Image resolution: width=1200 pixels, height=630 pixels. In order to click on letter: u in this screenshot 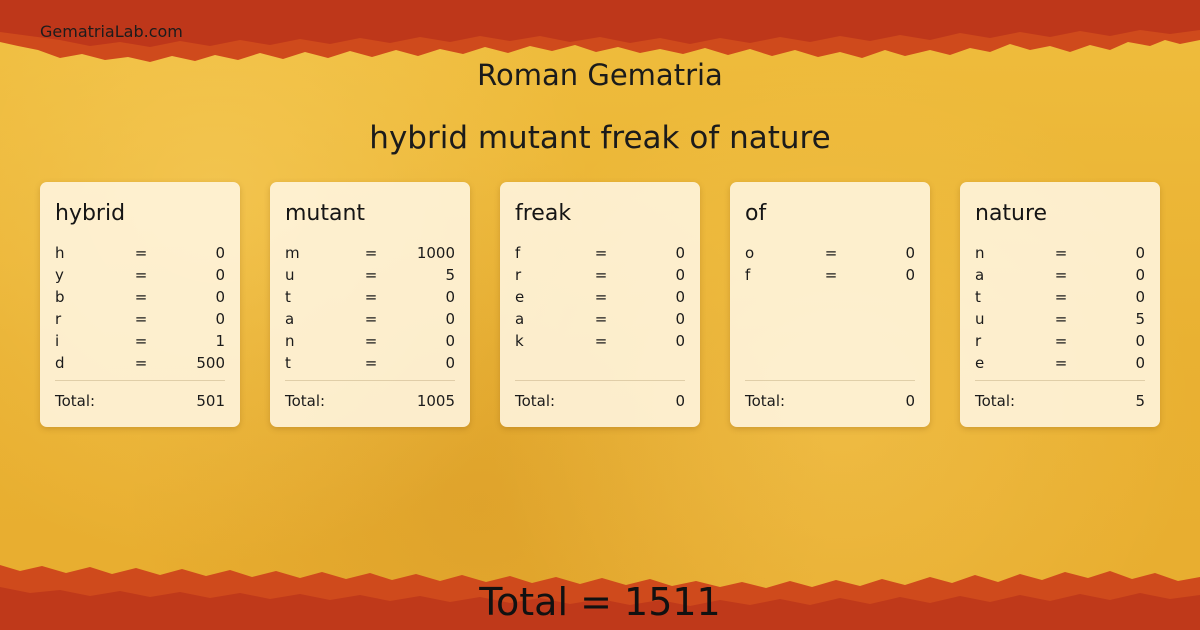, I will do `click(980, 319)`.